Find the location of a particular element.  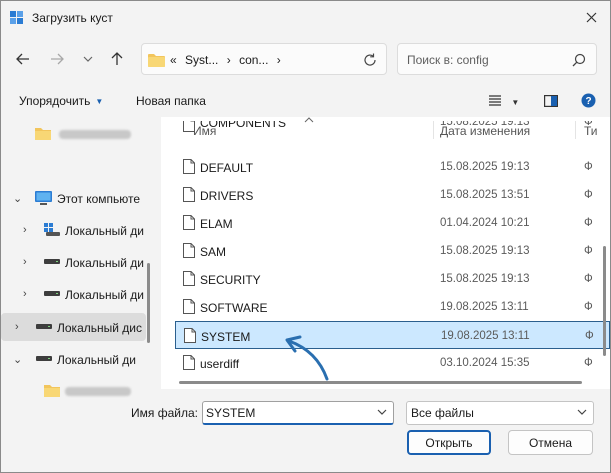

file-row: ELAM 01.04.2024 10:21 Ф is located at coordinates (392, 223).